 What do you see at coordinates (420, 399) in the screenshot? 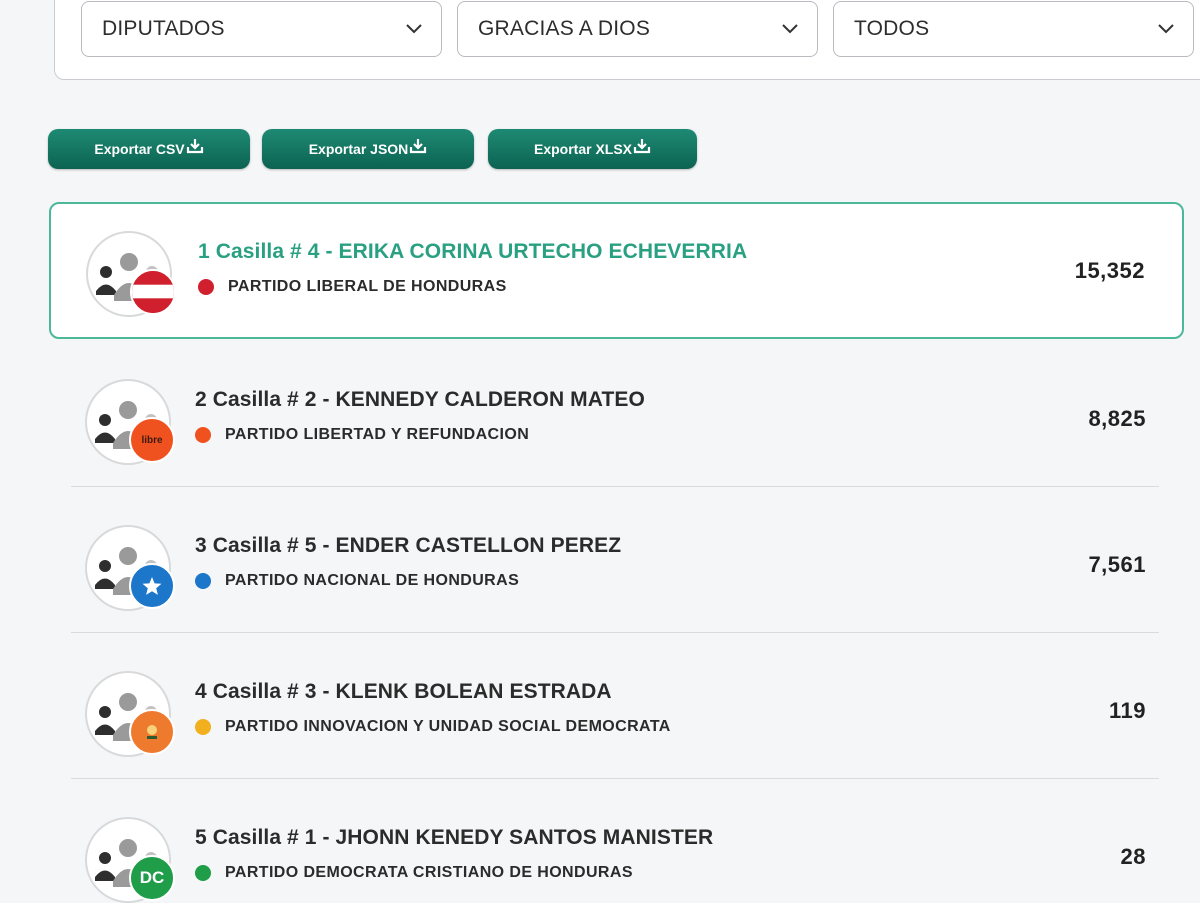
I see `candidate-name: 2 Casilla # 2 - KENNEDY CALDERON MATEO` at bounding box center [420, 399].